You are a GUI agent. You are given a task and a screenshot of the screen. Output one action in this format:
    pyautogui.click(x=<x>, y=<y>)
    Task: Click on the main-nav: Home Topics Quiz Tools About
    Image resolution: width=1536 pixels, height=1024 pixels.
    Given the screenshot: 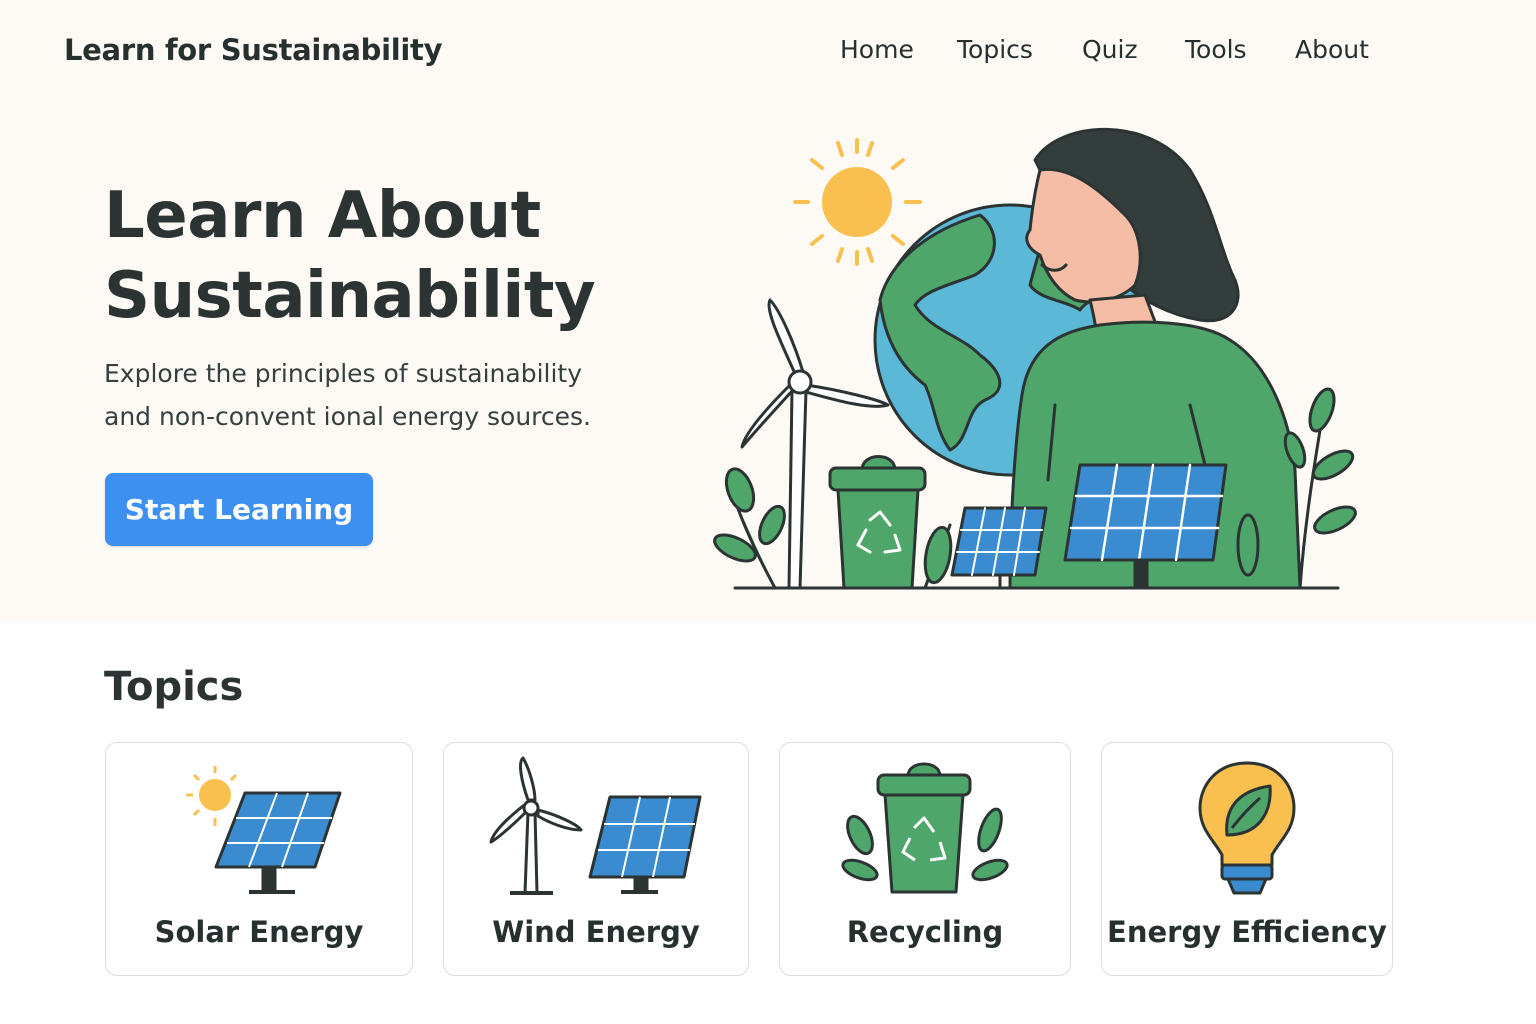 What is the action you would take?
    pyautogui.click(x=768, y=53)
    